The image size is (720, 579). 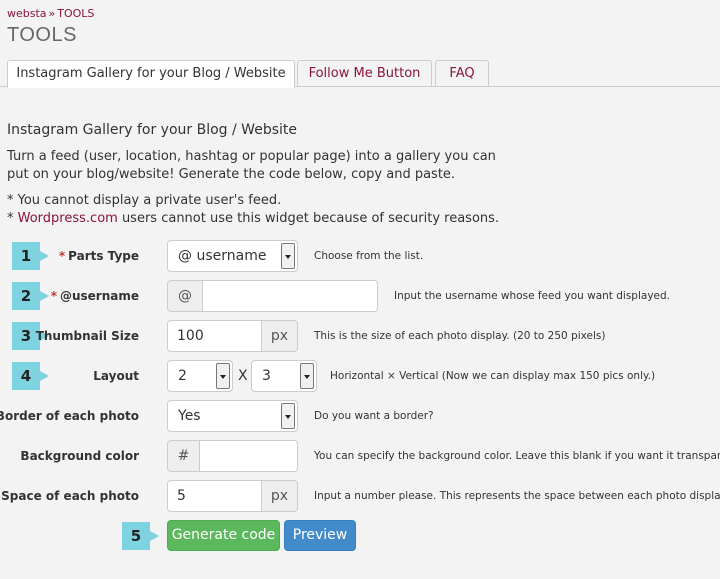 I want to click on breadcrumb: websta» TOOLS, so click(x=50, y=13).